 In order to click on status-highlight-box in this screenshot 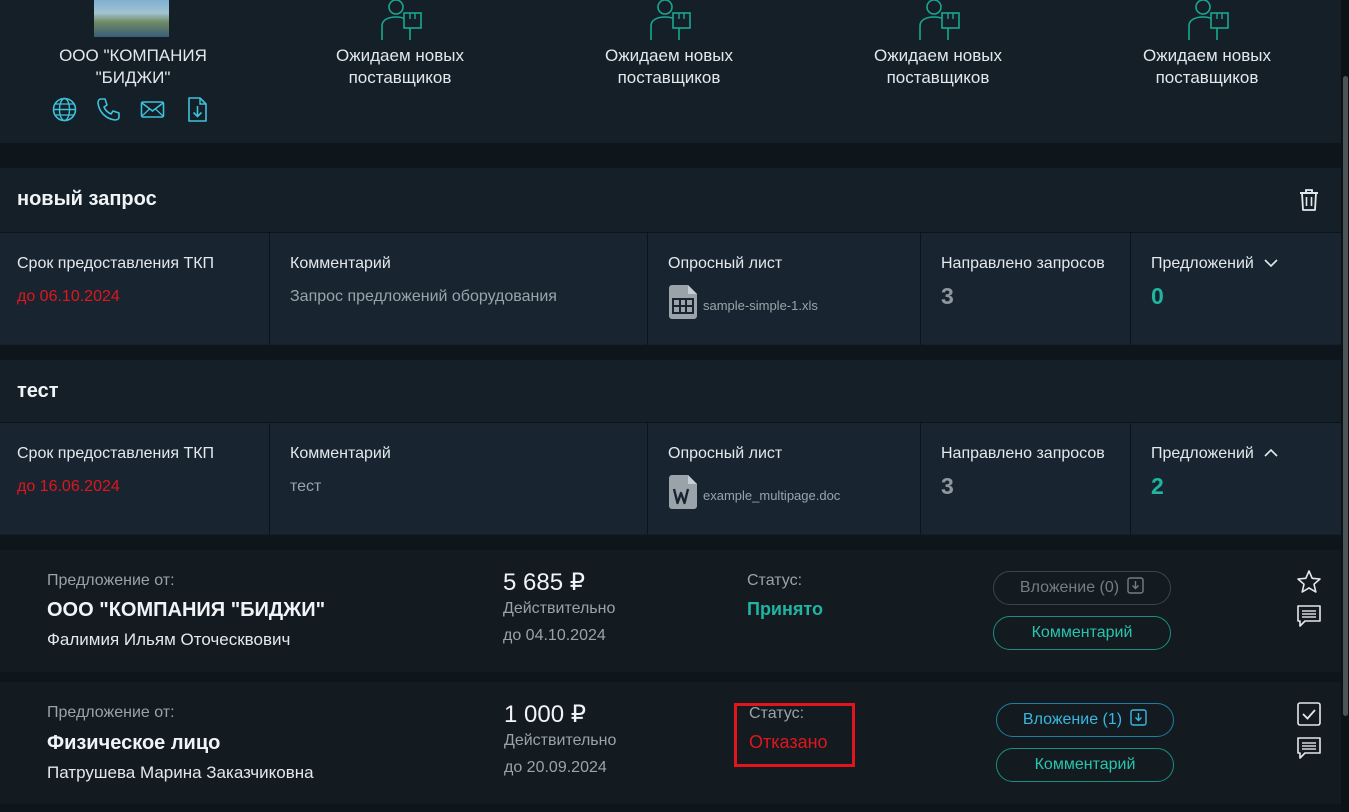, I will do `click(794, 735)`.